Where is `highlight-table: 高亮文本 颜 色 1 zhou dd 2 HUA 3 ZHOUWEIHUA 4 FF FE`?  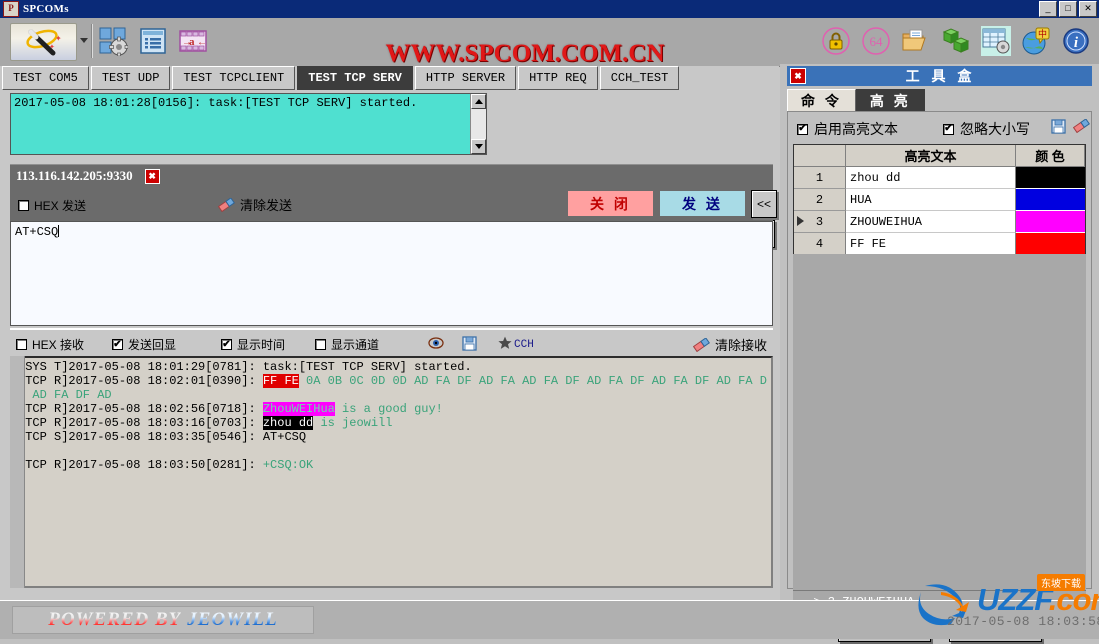 highlight-table: 高亮文本 颜 色 1 zhou dd 2 HUA 3 ZHOUWEIHUA 4 FF FE is located at coordinates (939, 199).